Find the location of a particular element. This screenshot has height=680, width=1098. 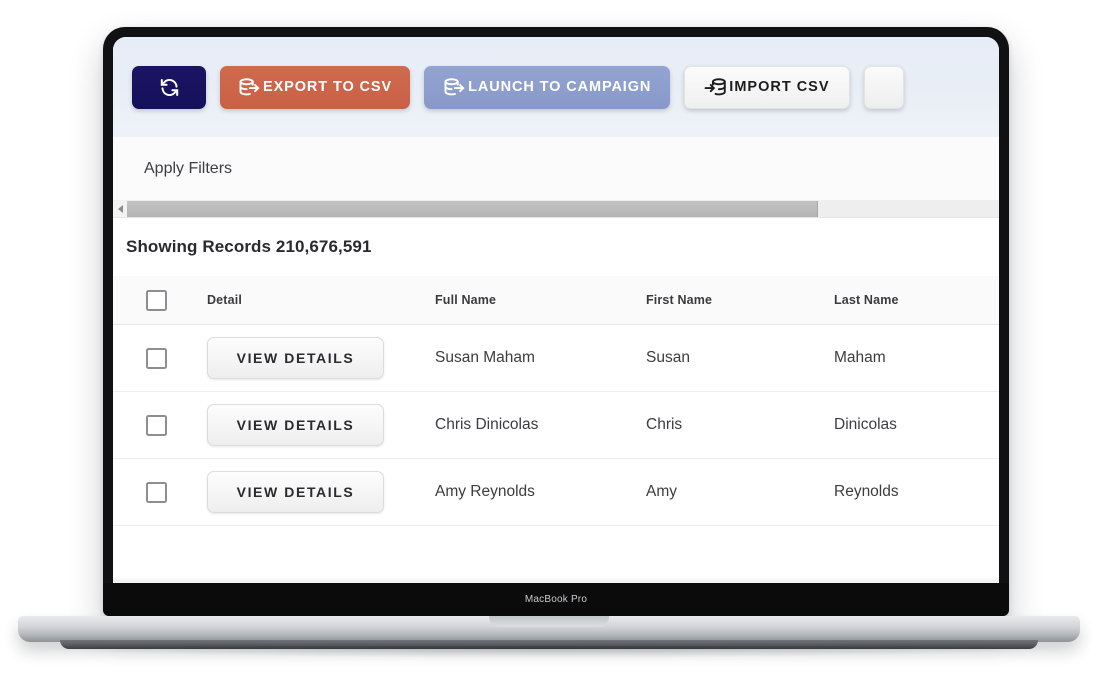

scrollbar-track is located at coordinates (908, 209).